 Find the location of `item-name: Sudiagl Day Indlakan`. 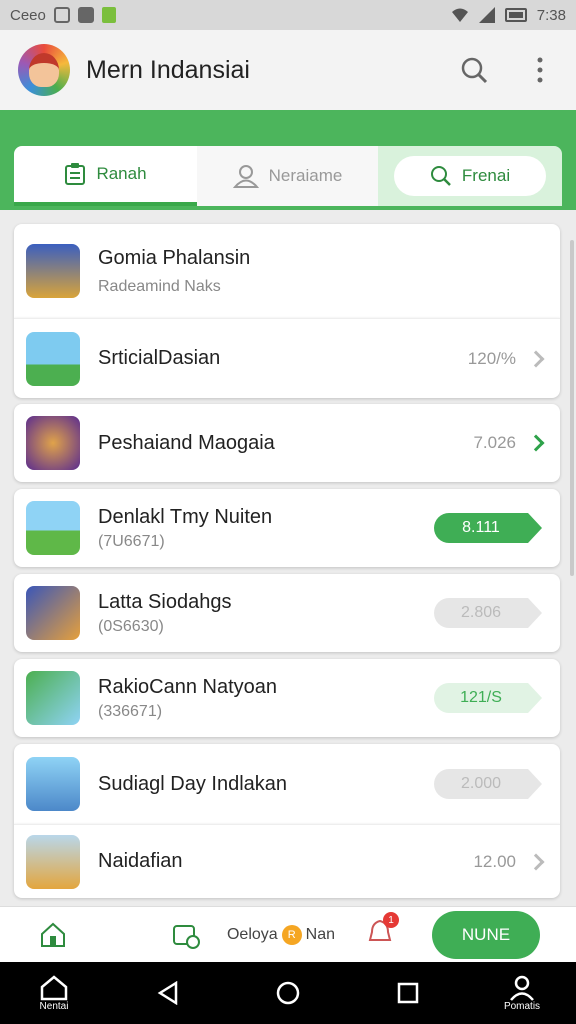

item-name: Sudiagl Day Indlakan is located at coordinates (193, 783).